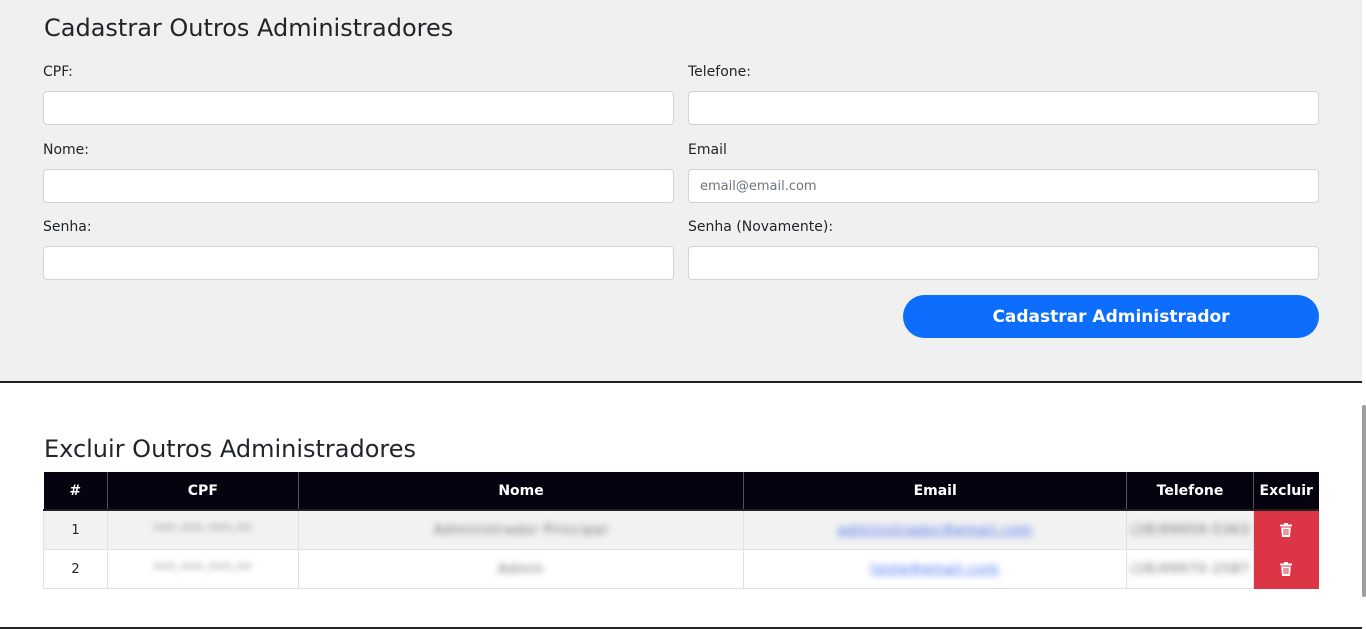 Image resolution: width=1366 pixels, height=629 pixels. I want to click on nome-value: Admin, so click(521, 569).